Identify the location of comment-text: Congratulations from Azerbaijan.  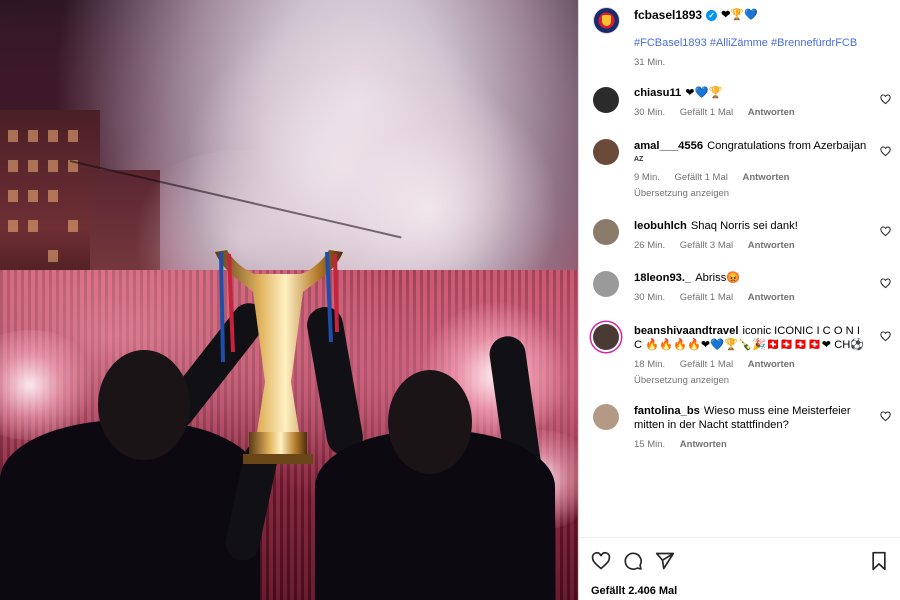
(787, 146).